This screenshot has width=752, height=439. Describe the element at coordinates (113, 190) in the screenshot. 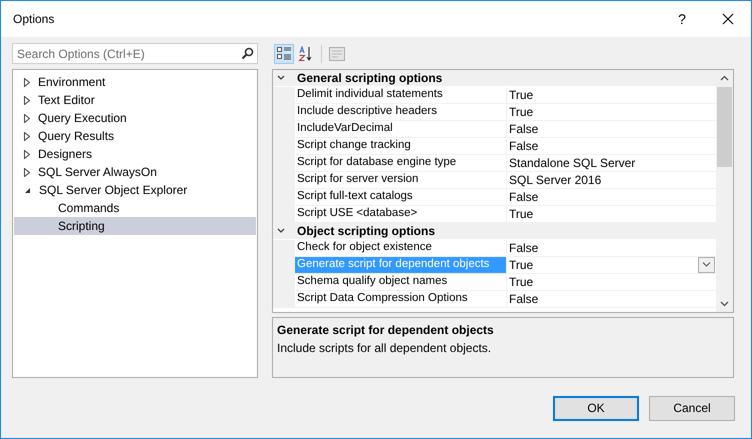

I see `tree-item-label: SQL Server Object Explorer` at that location.